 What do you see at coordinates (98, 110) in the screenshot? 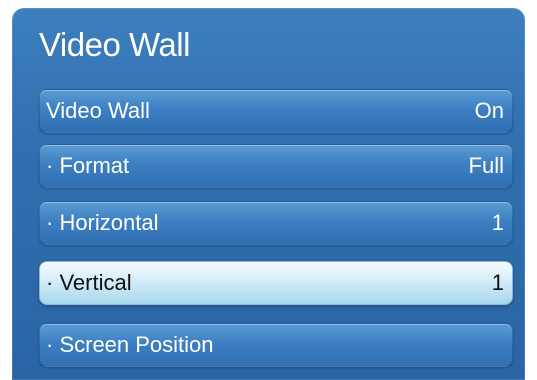
I see `menu-item-label: Video Wall` at bounding box center [98, 110].